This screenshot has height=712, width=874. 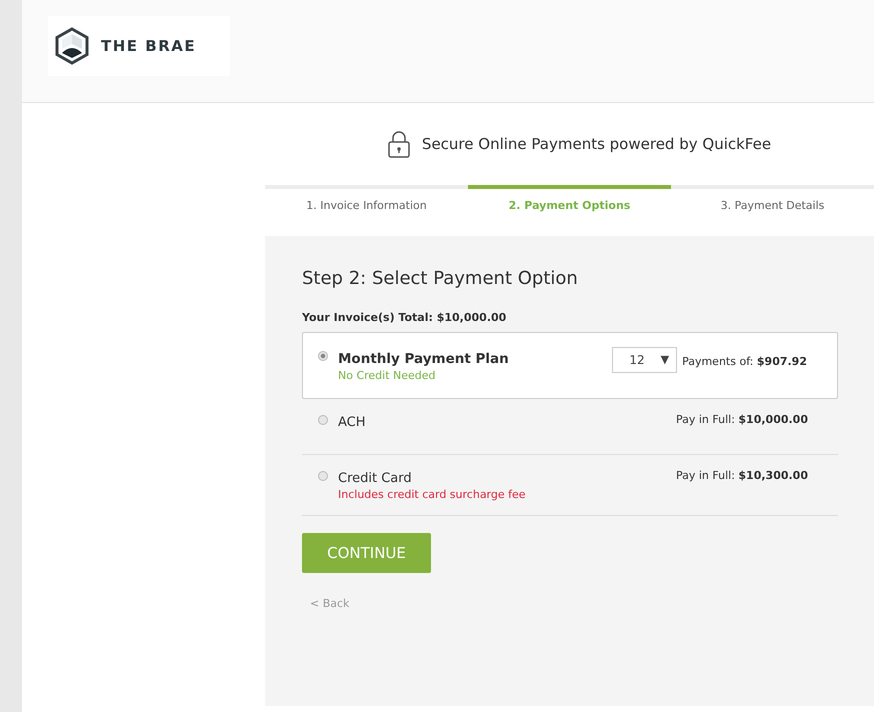 What do you see at coordinates (387, 375) in the screenshot?
I see `option-note: No Credit Needed` at bounding box center [387, 375].